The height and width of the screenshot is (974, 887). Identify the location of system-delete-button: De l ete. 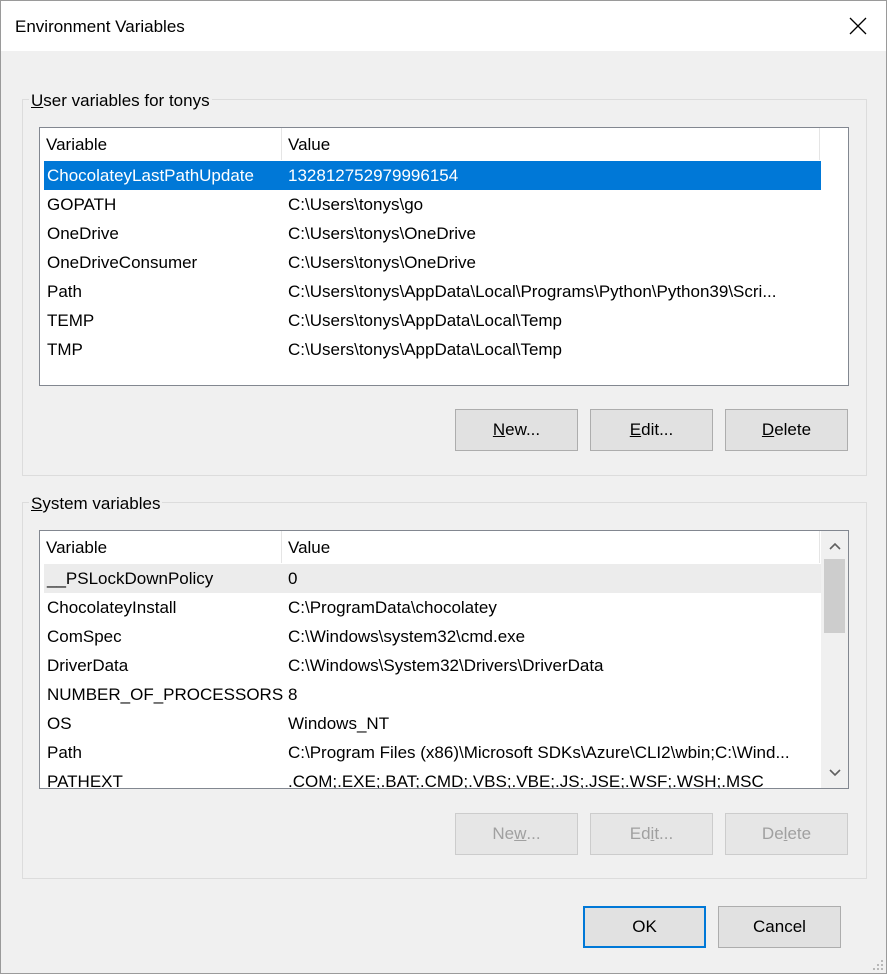
(786, 834).